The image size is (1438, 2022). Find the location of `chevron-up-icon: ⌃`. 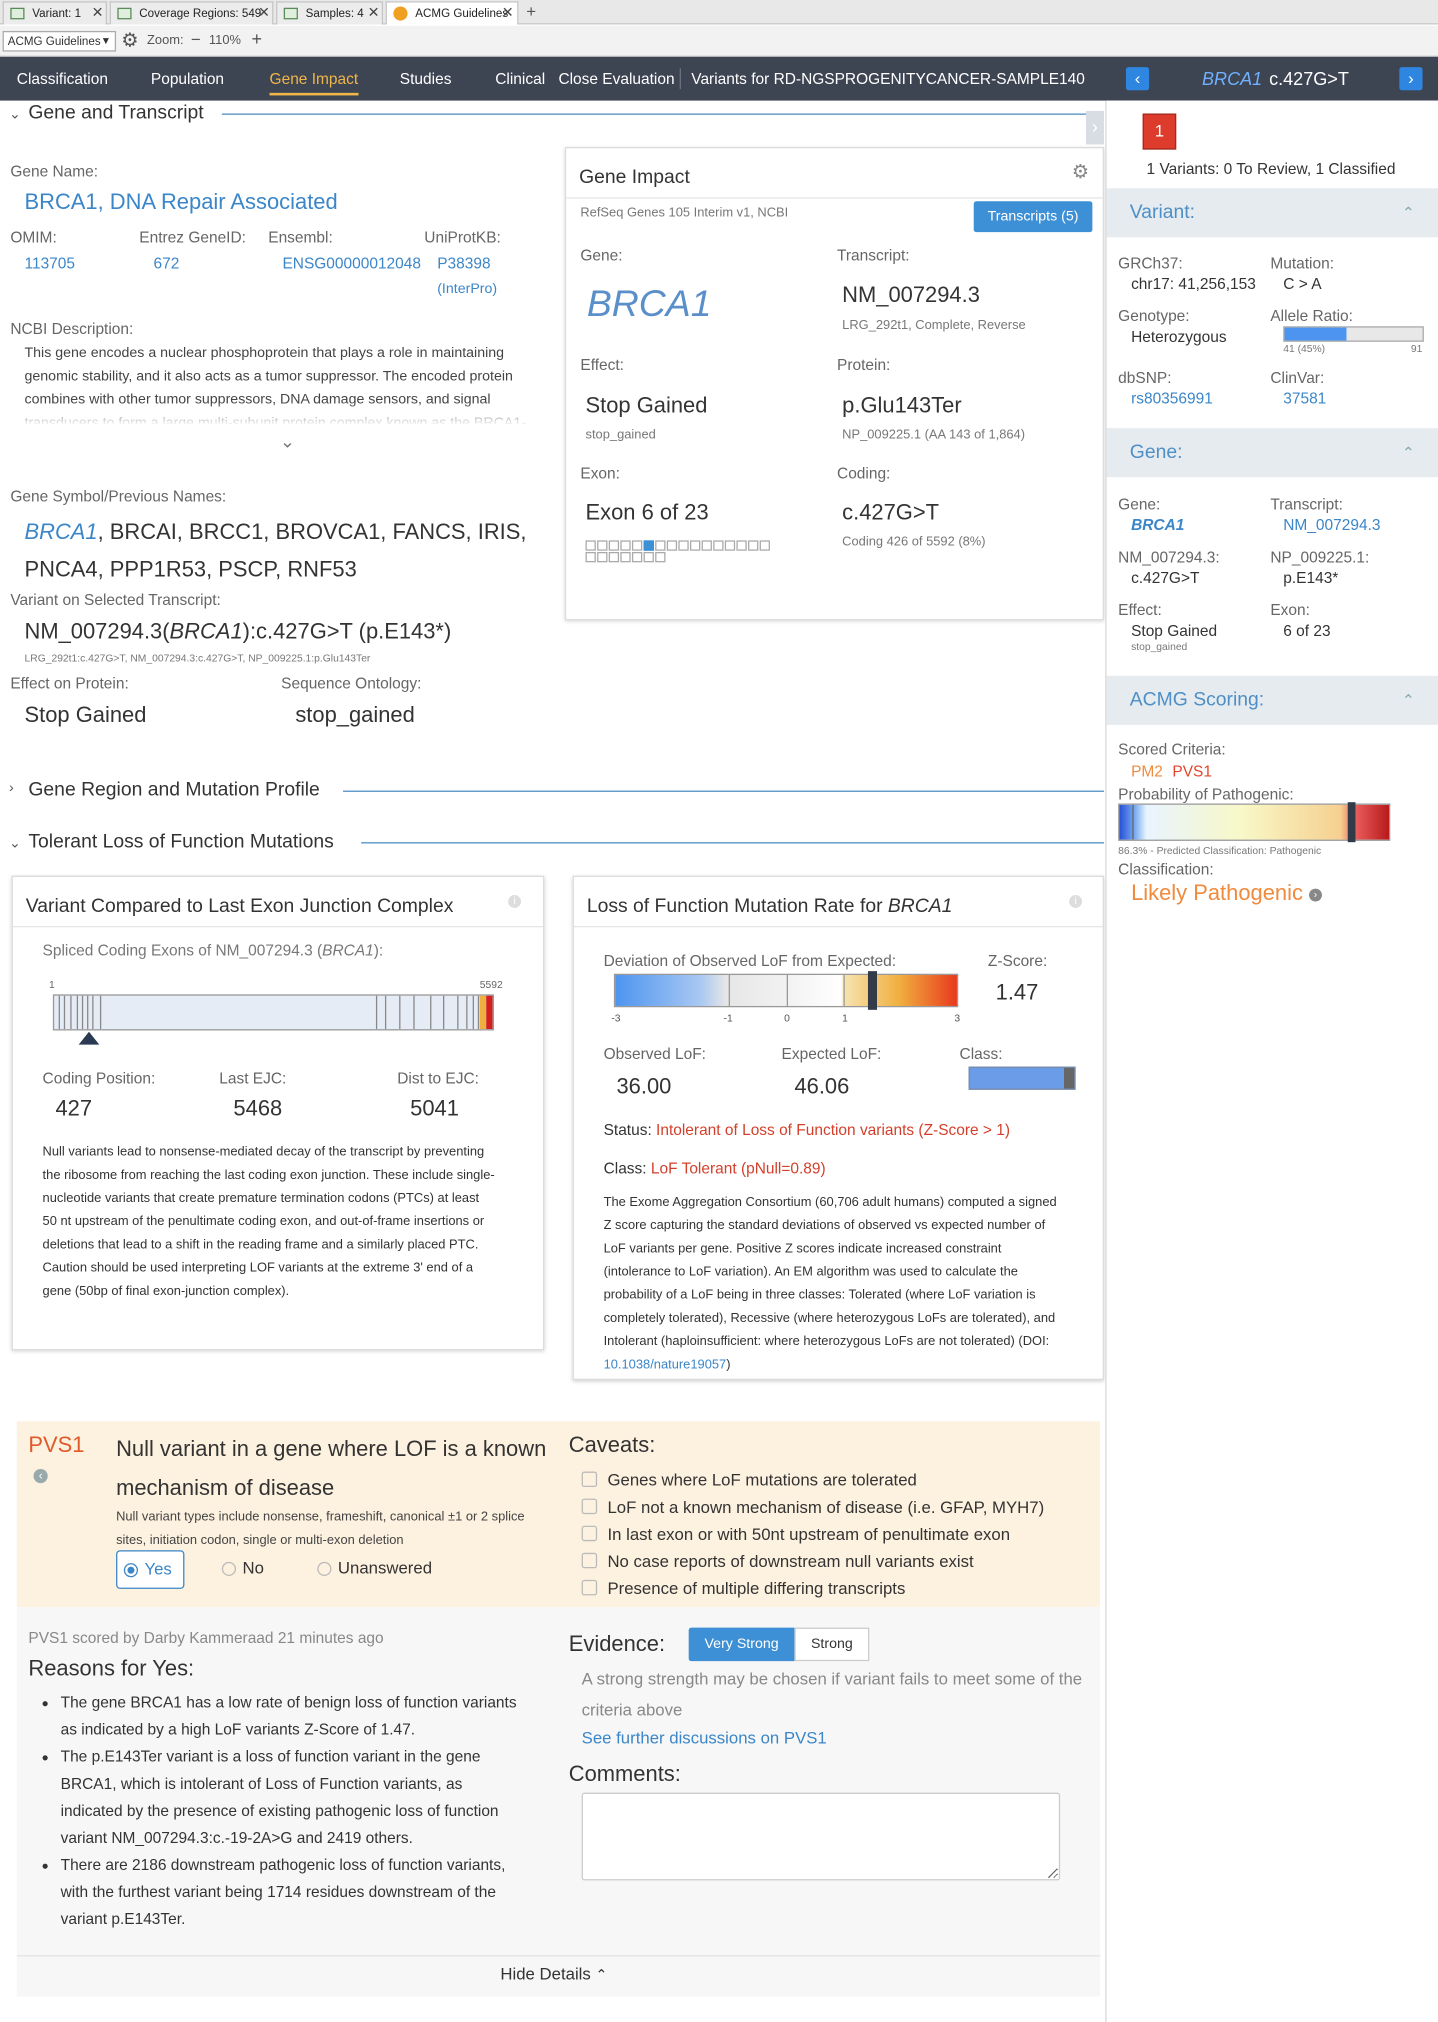

chevron-up-icon: ⌃ is located at coordinates (1408, 700).